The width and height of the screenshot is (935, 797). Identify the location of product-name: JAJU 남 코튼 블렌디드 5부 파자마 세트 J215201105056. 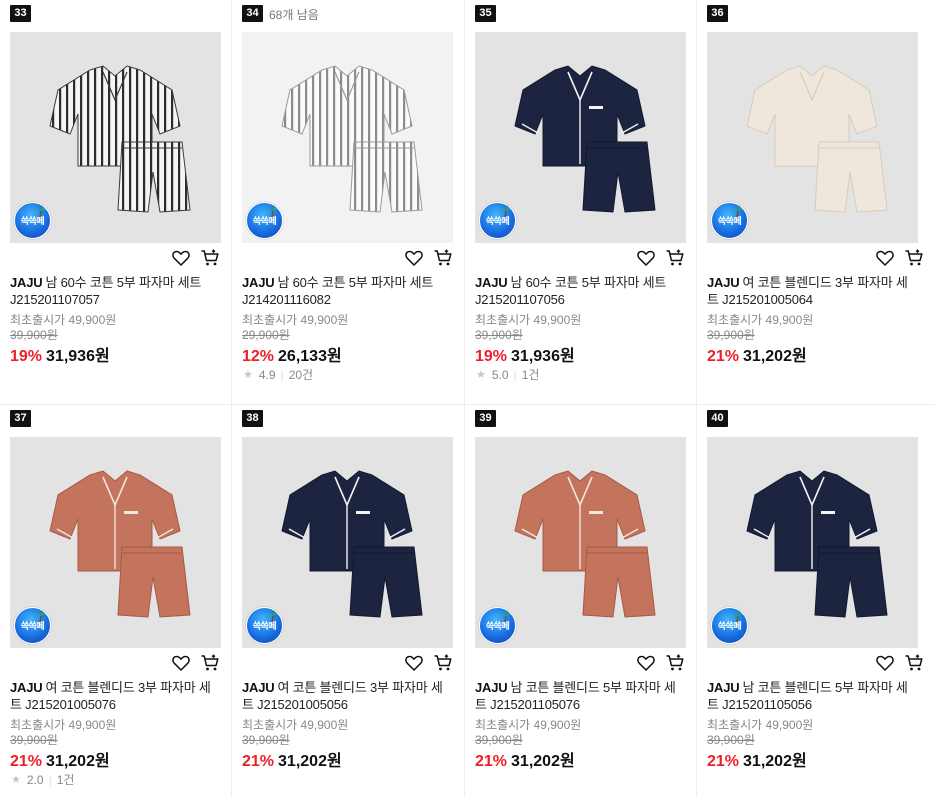
(813, 696).